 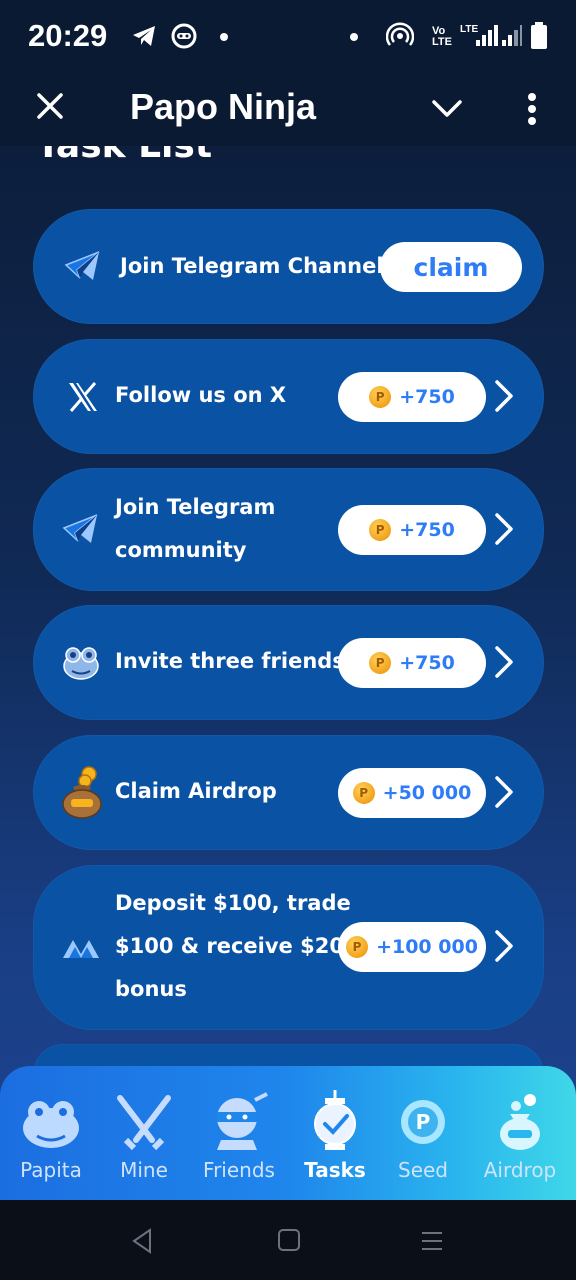 I want to click on mexc-logo-icon, so click(x=81, y=948).